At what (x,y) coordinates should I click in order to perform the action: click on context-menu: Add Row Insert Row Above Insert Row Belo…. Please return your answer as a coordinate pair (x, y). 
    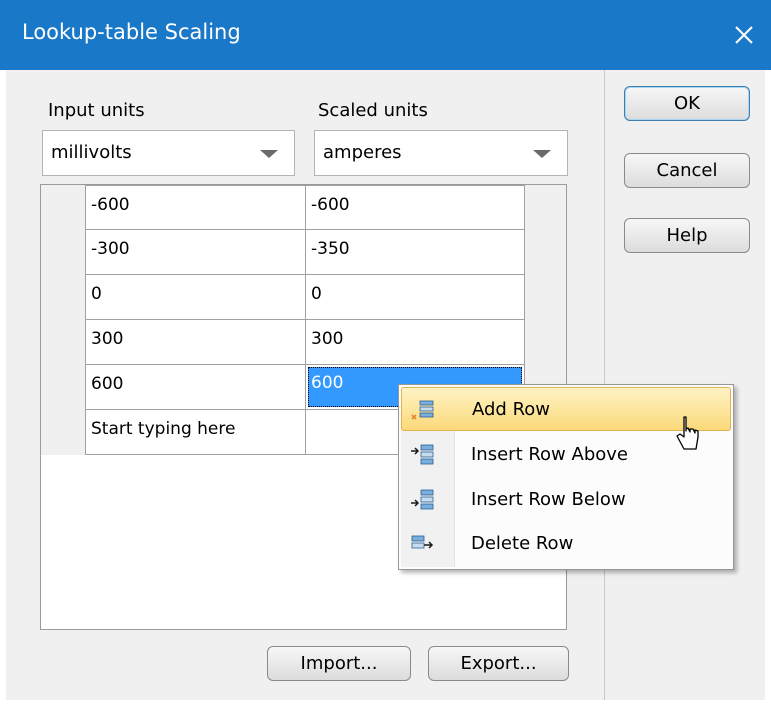
    Looking at the image, I should click on (566, 477).